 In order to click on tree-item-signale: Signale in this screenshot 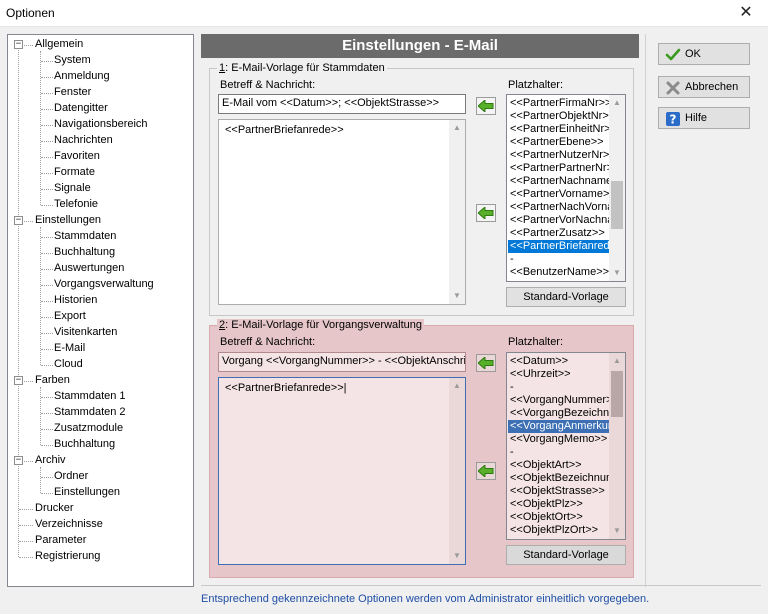, I will do `click(72, 189)`.